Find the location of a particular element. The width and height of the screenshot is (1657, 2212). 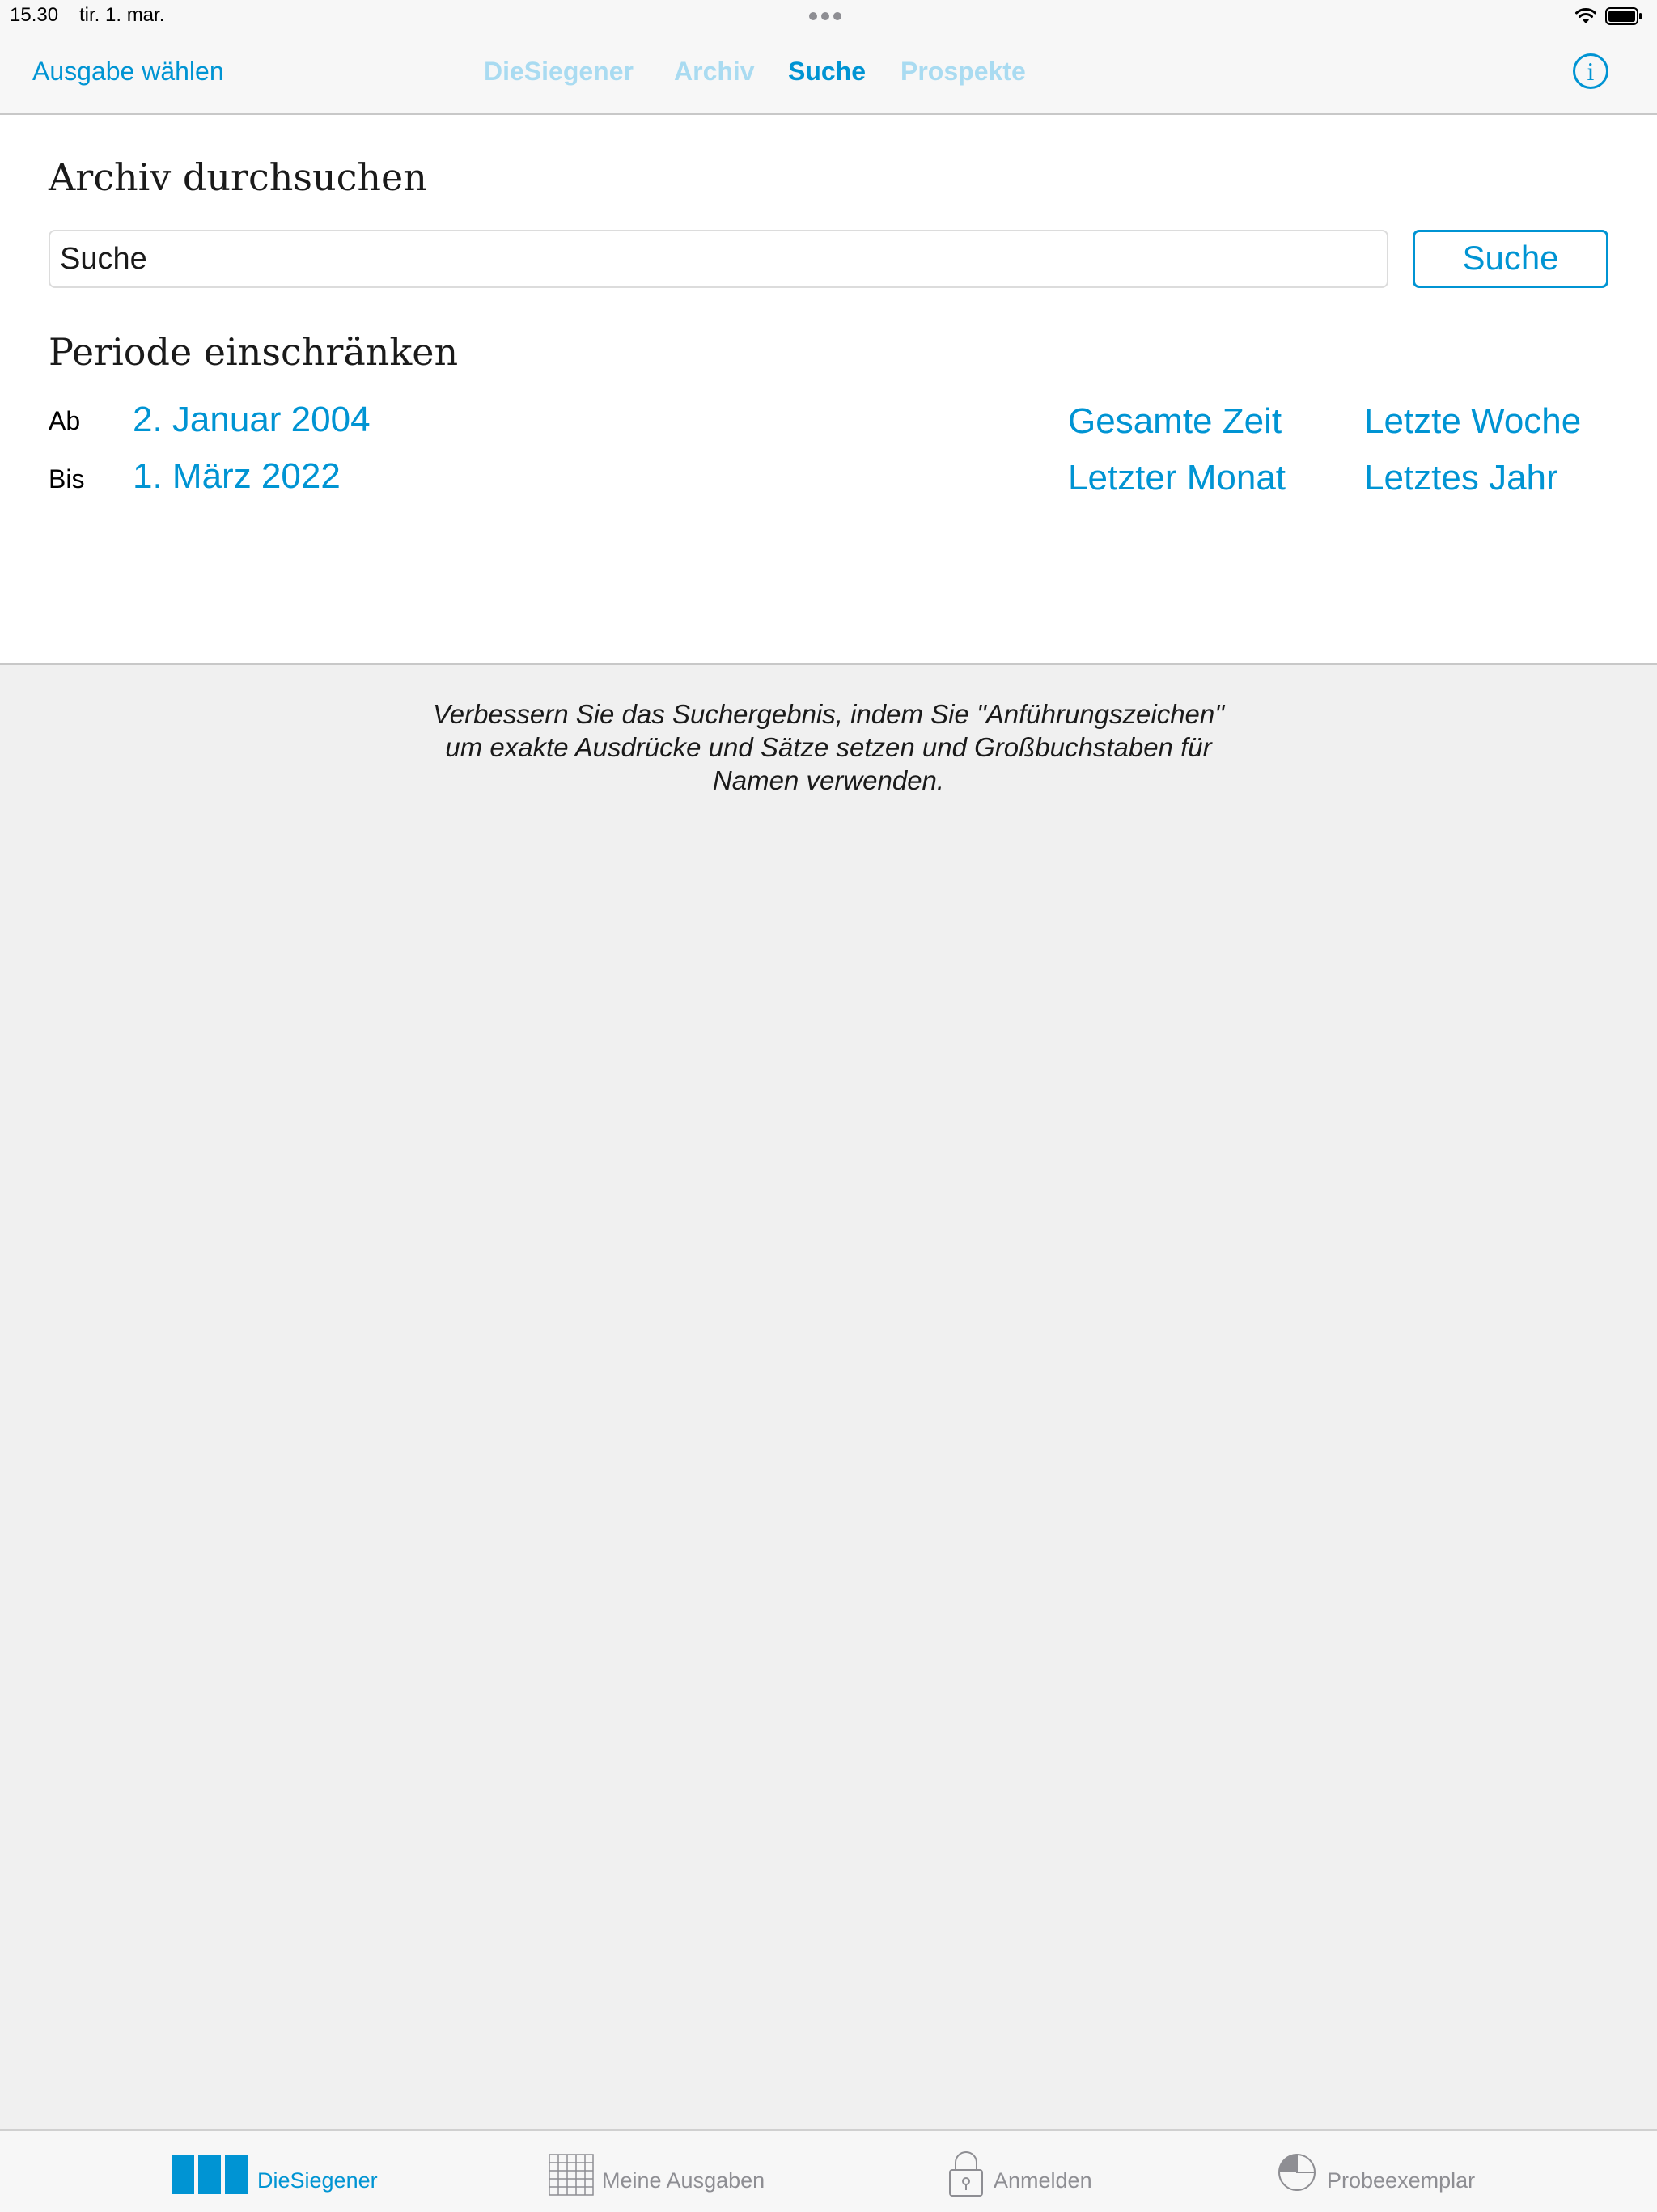

range-last-week-button: Letzte Woche is located at coordinates (1472, 421).